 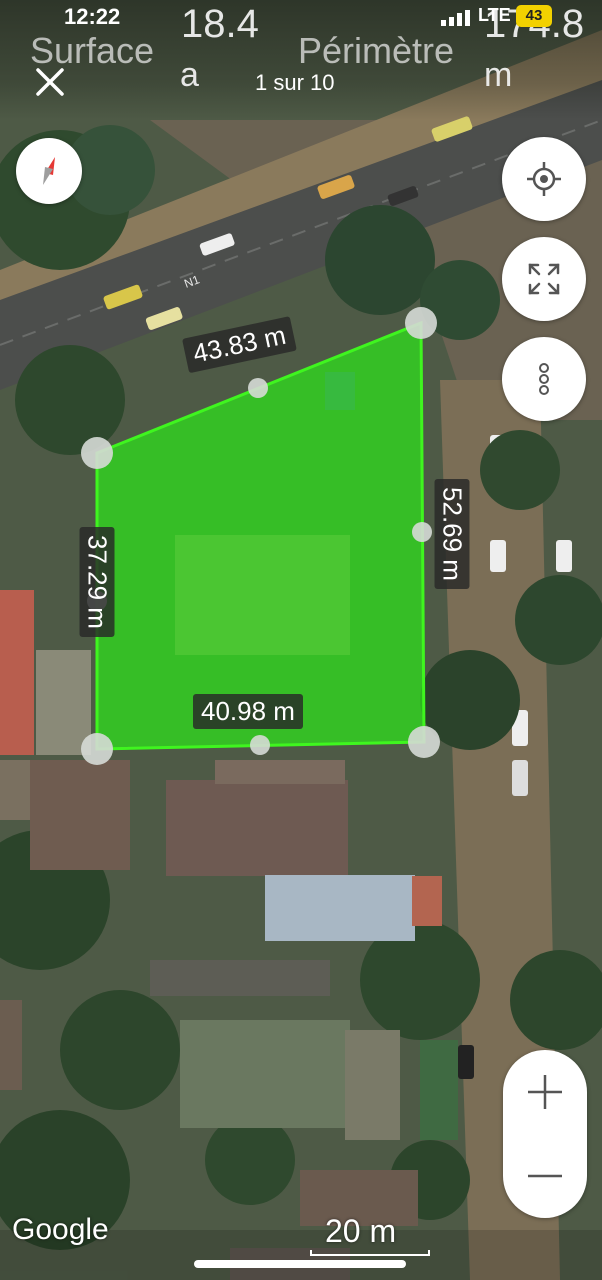 I want to click on perimetre-unit: m, so click(x=498, y=75).